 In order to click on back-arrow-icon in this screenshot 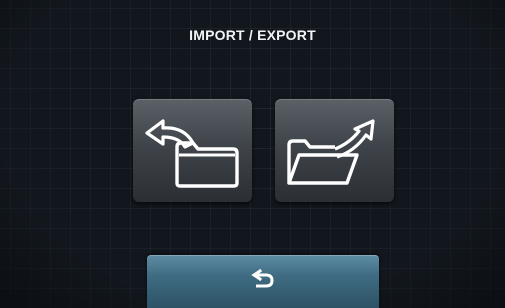, I will do `click(262, 278)`.